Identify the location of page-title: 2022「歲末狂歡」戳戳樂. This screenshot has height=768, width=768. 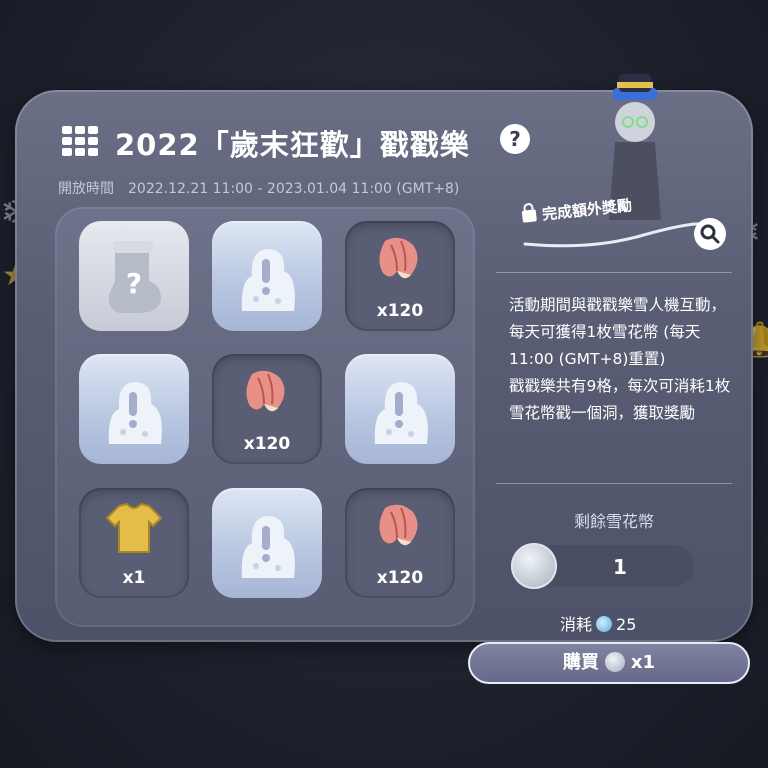
(292, 145).